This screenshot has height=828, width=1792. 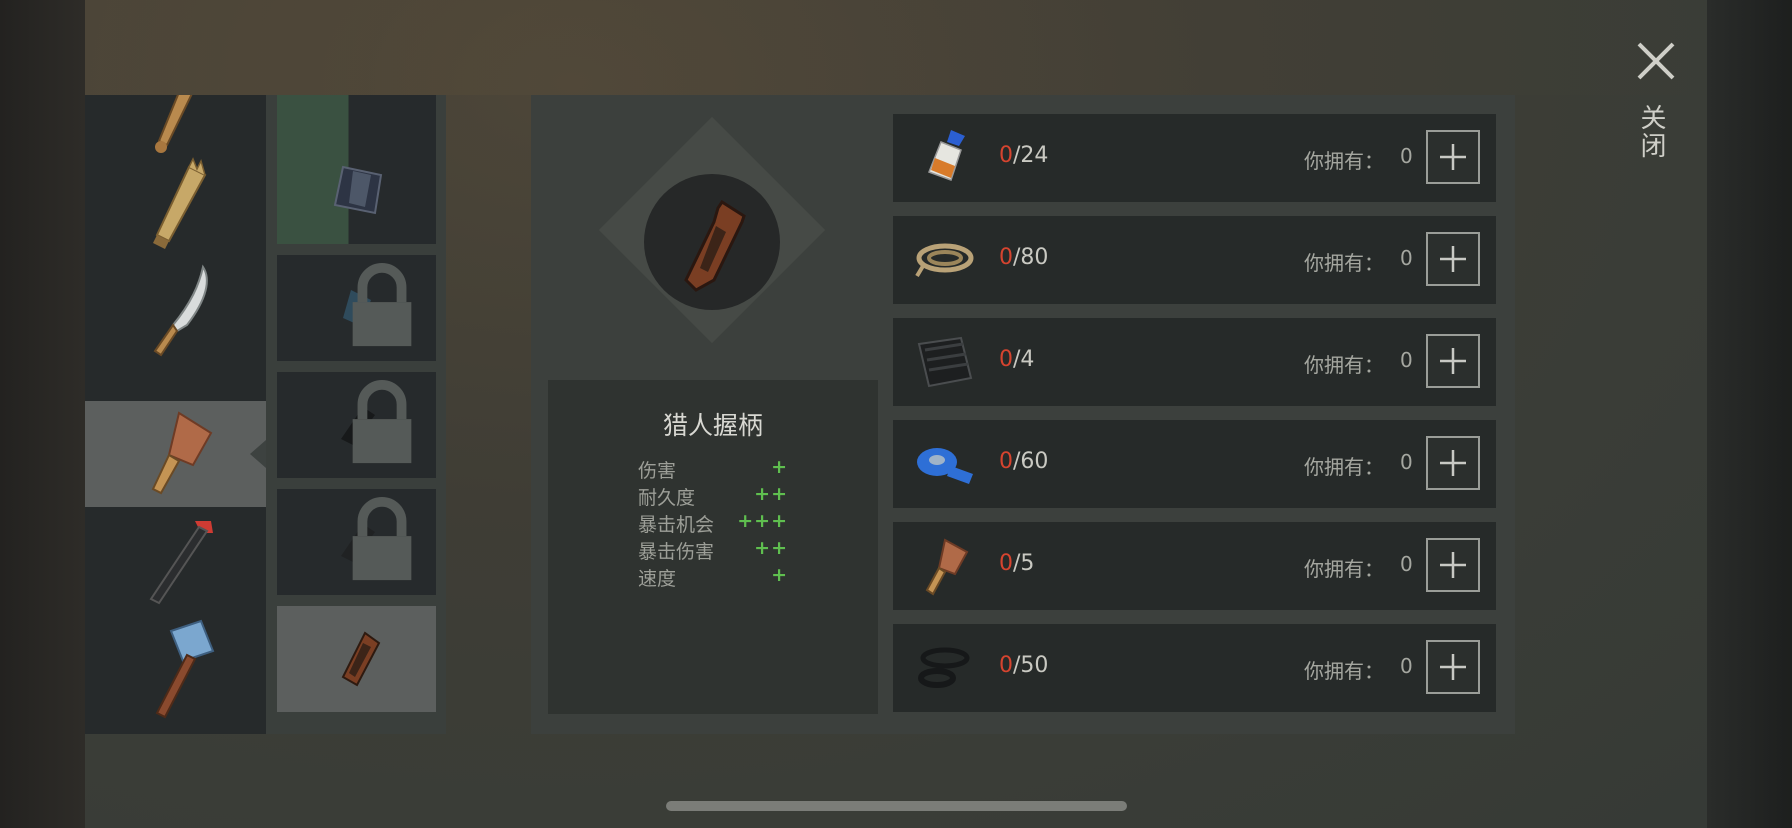 What do you see at coordinates (1194, 668) in the screenshot?
I see `material-row-rubber-rings: 0/50 你拥有： 0` at bounding box center [1194, 668].